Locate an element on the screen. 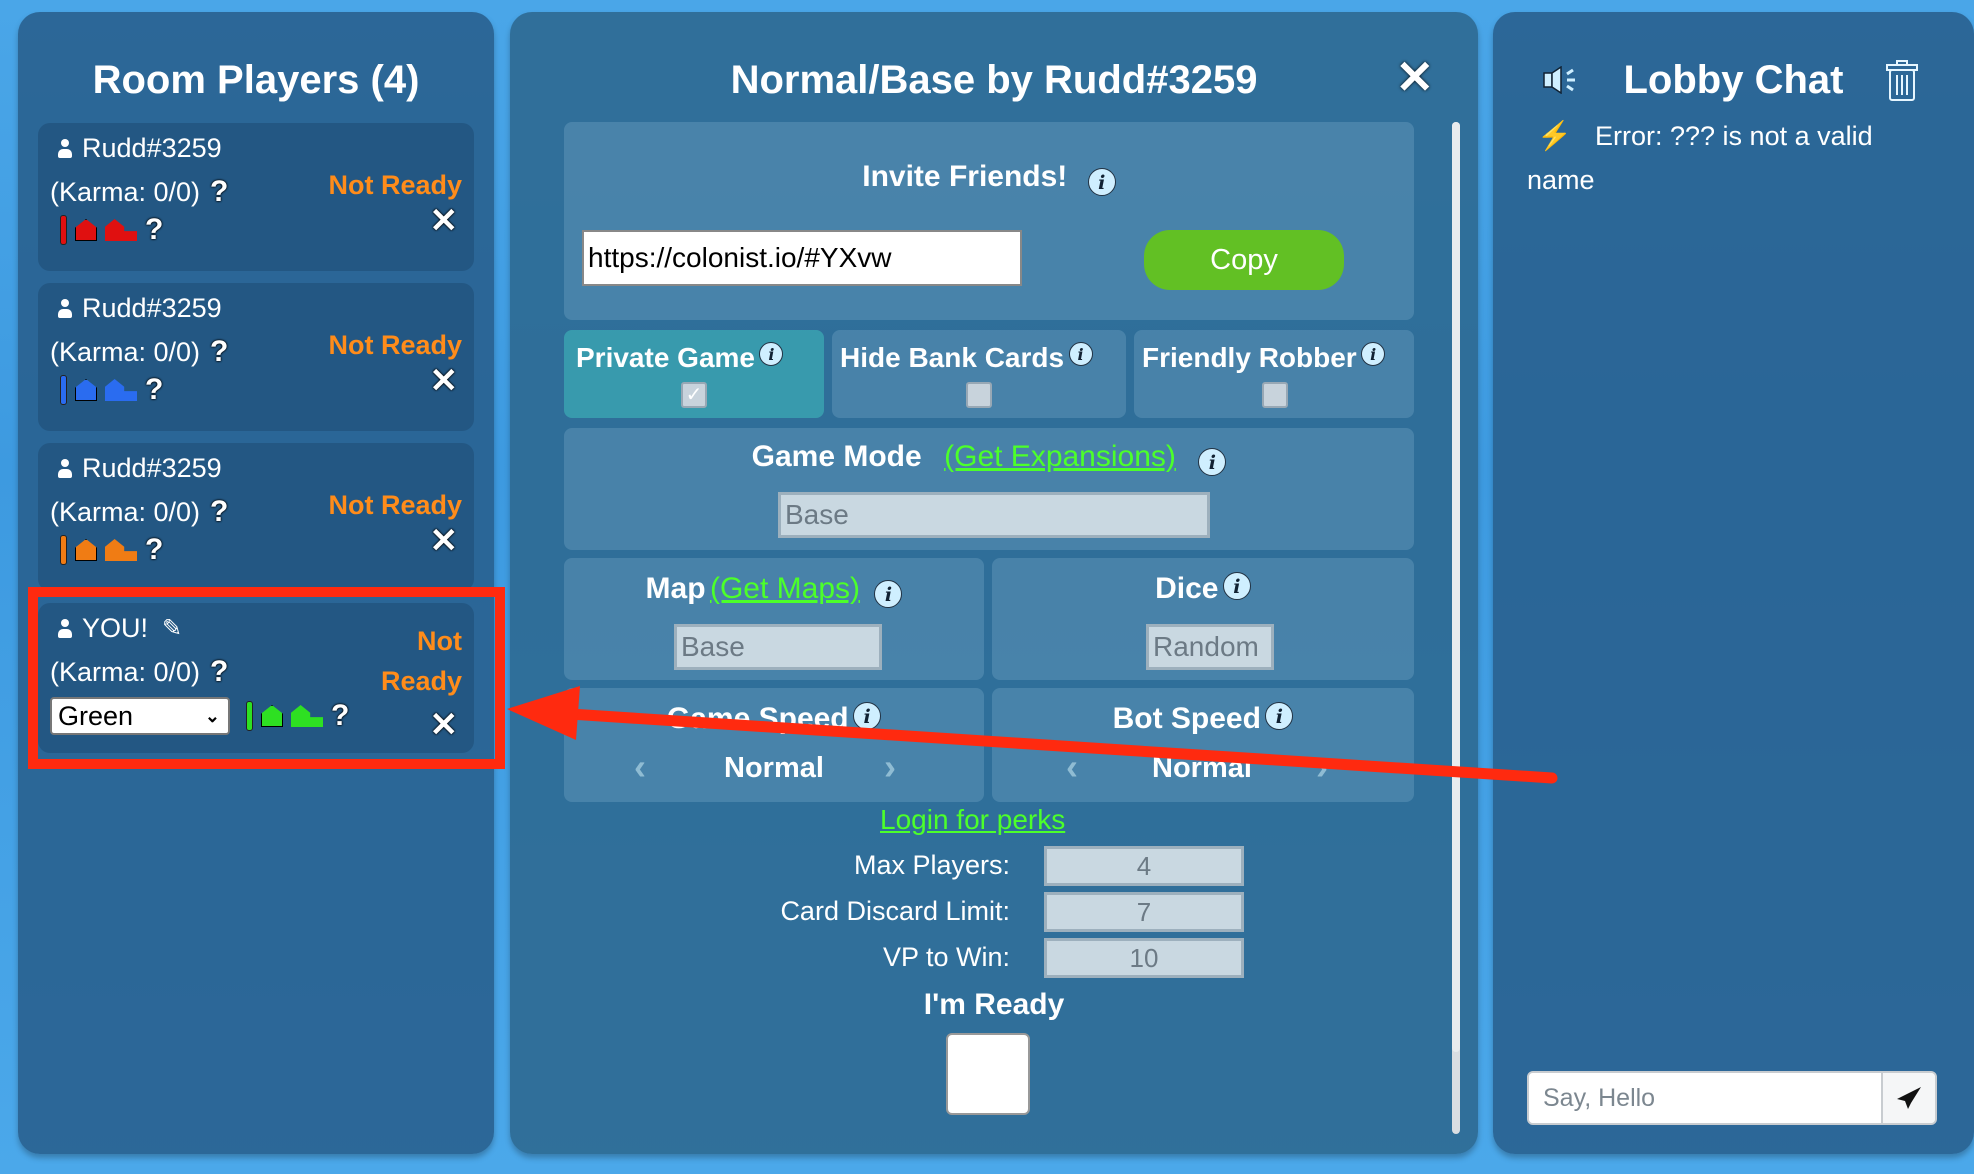 This screenshot has height=1174, width=1974. scrollbar is located at coordinates (1456, 628).